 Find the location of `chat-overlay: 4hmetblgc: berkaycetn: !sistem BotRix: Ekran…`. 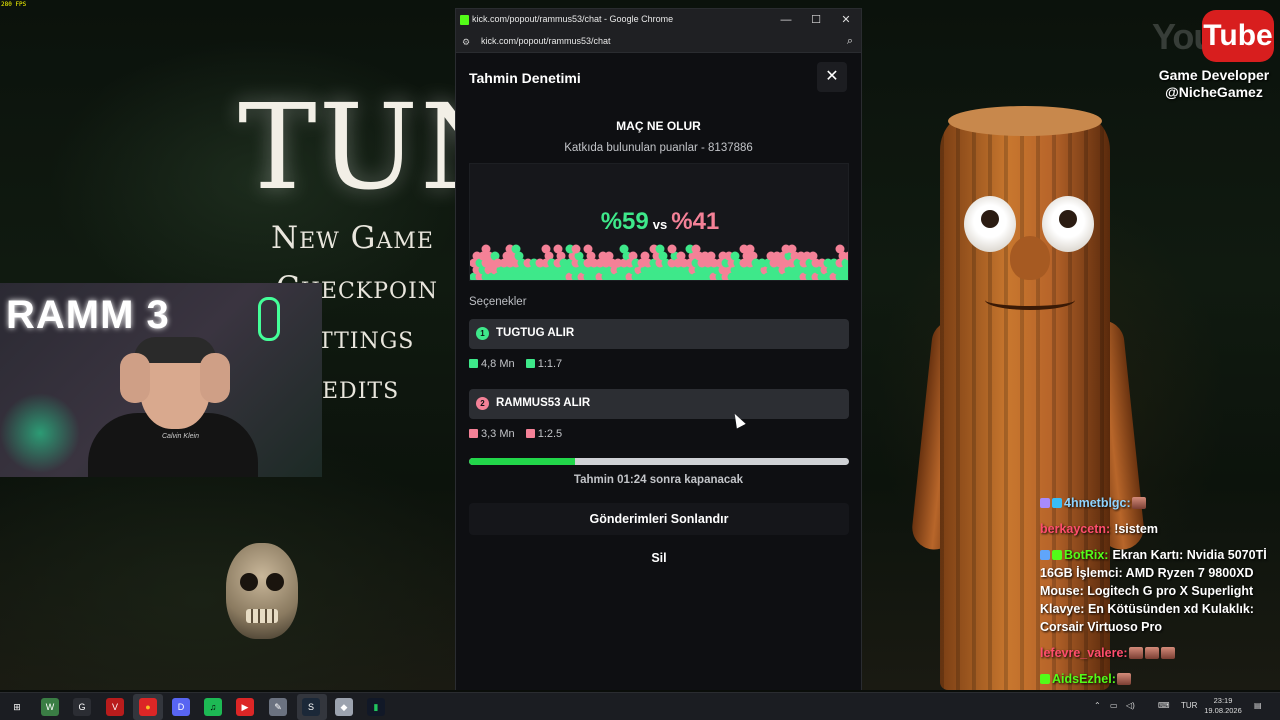

chat-overlay: 4hmetblgc: berkaycetn: !sistem BotRix: Ekran… is located at coordinates (1158, 595).